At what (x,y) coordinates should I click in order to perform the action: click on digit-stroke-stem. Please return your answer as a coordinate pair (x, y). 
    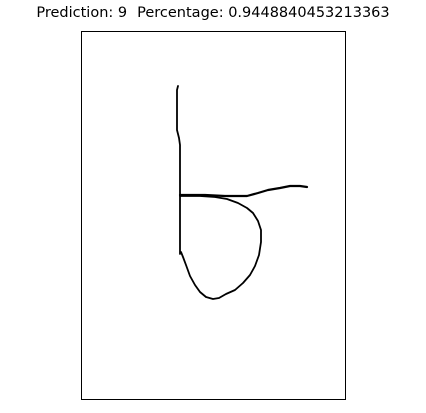
    Looking at the image, I should click on (178, 170).